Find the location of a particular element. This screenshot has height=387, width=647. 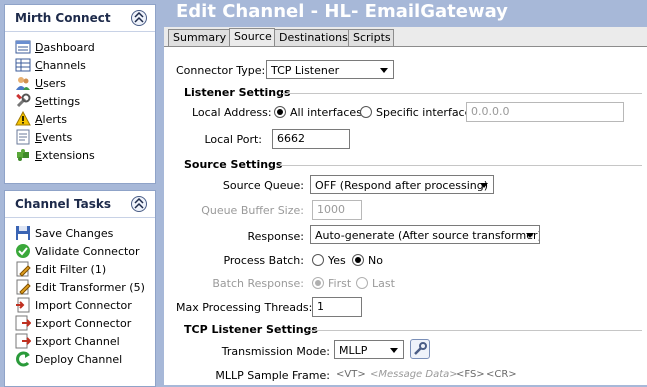

nav-label: Channels is located at coordinates (60, 65).